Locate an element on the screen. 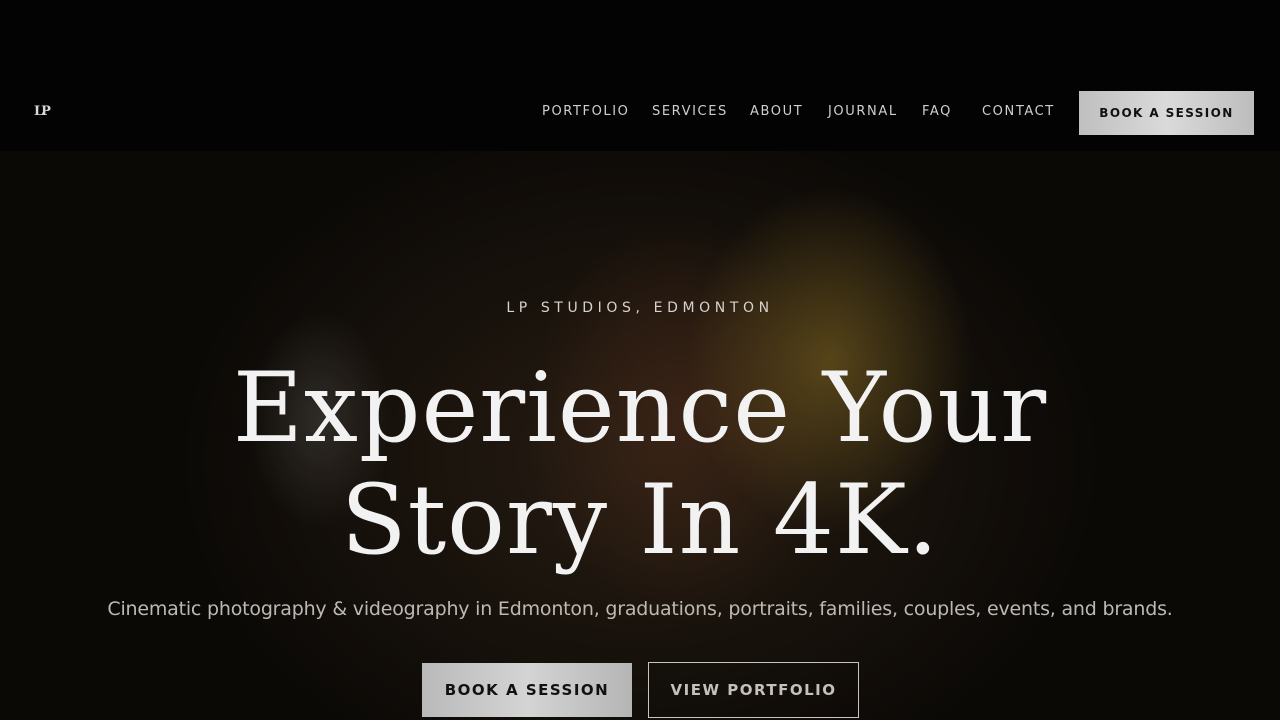 The height and width of the screenshot is (720, 1280). nav-link-faq: FAQ is located at coordinates (937, 111).